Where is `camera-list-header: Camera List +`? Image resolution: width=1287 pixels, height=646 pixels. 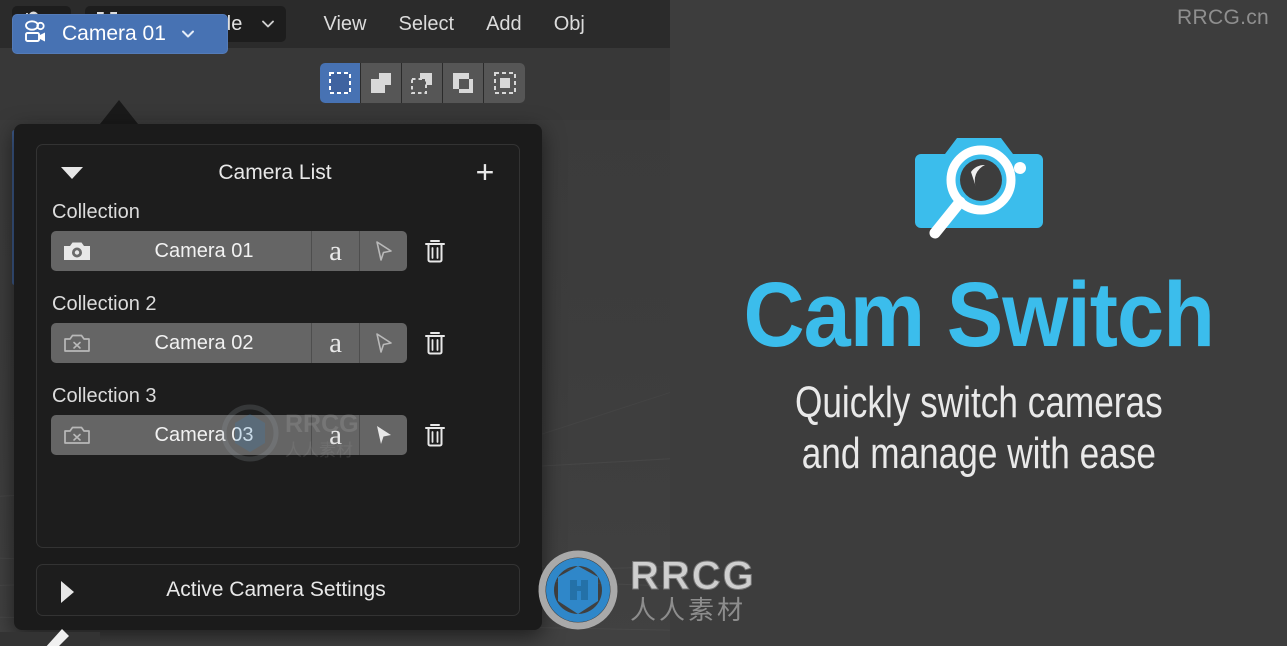
camera-list-header: Camera List + is located at coordinates (278, 173).